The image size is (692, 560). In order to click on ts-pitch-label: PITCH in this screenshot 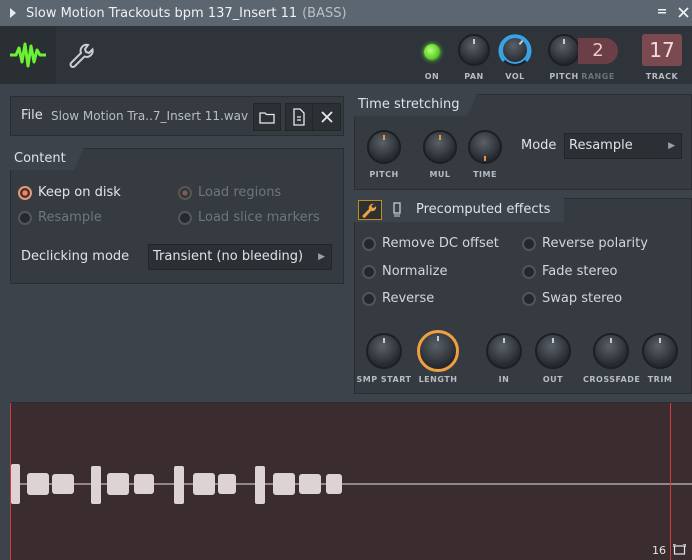, I will do `click(384, 174)`.